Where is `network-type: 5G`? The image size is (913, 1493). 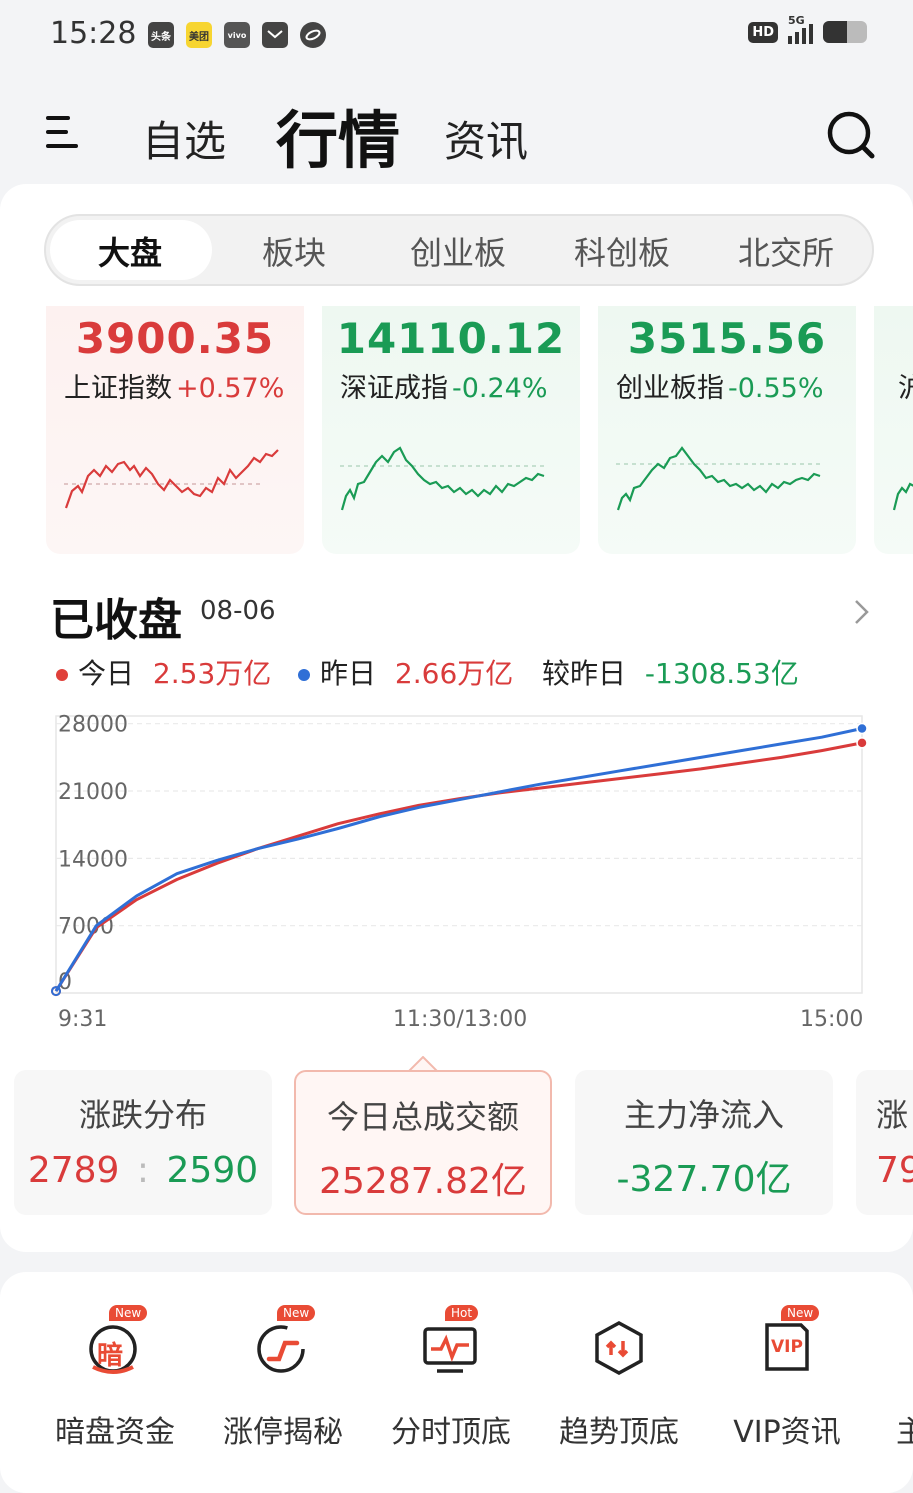 network-type: 5G is located at coordinates (796, 20).